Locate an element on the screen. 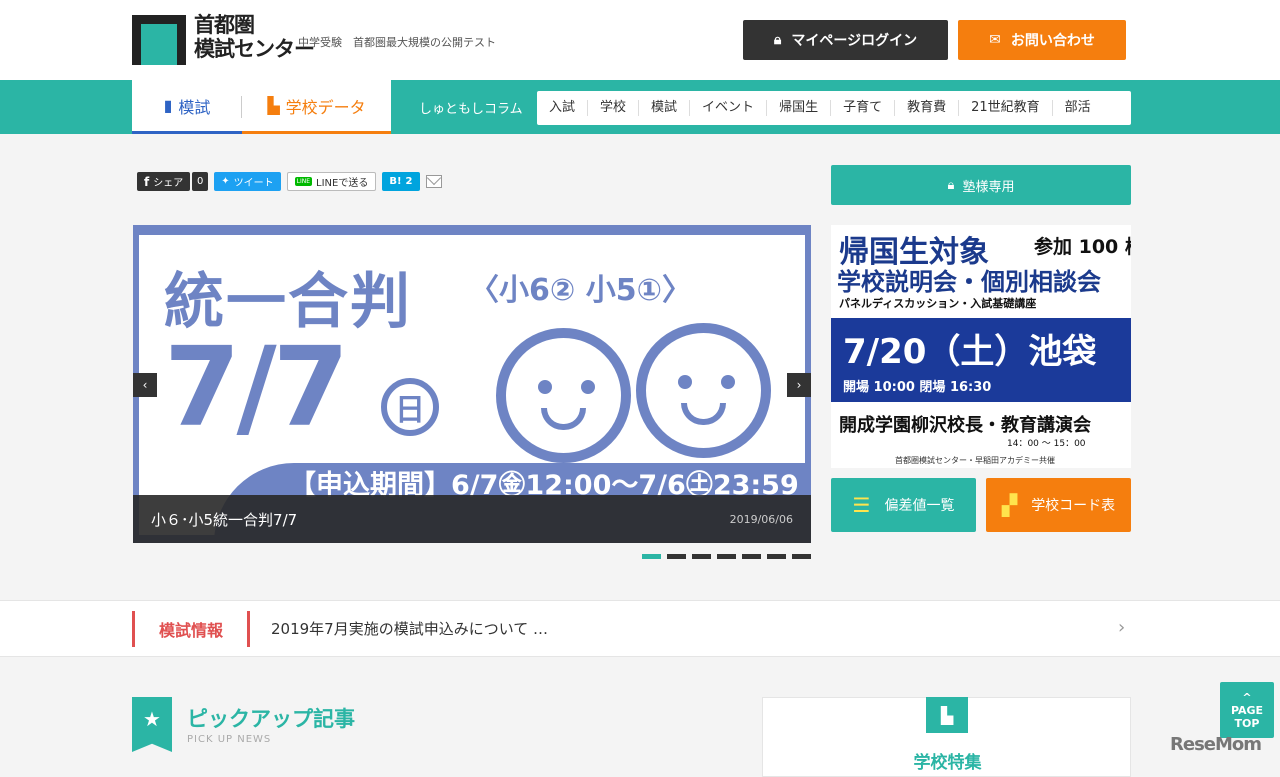 The width and height of the screenshot is (1280, 777). slide-caption-date: 2019/06/06 is located at coordinates (761, 519).